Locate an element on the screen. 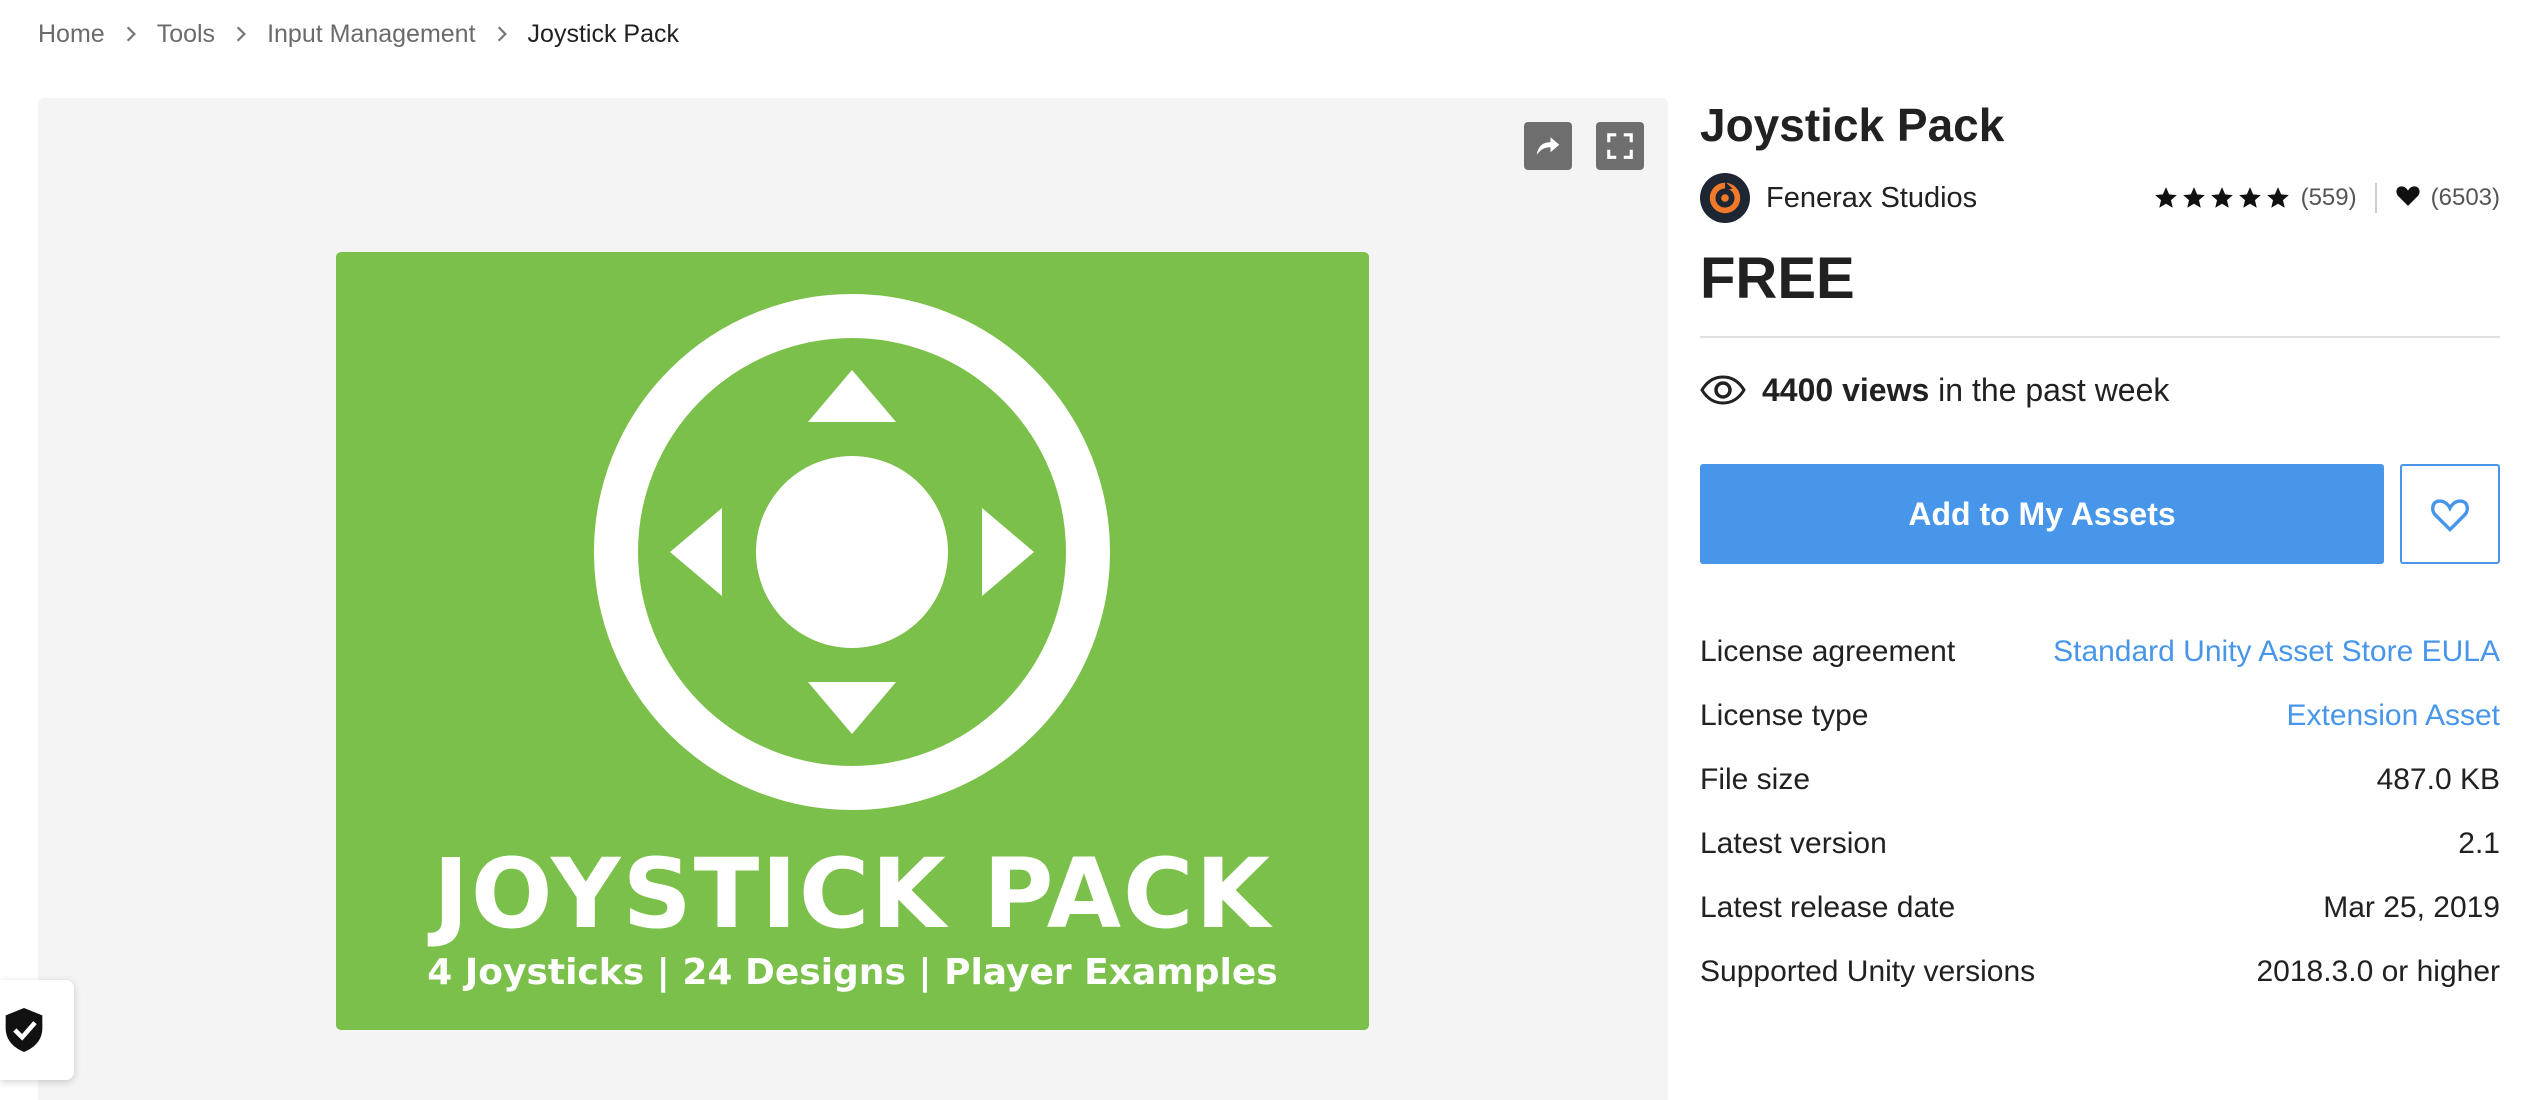  eye-icon is located at coordinates (1723, 390).